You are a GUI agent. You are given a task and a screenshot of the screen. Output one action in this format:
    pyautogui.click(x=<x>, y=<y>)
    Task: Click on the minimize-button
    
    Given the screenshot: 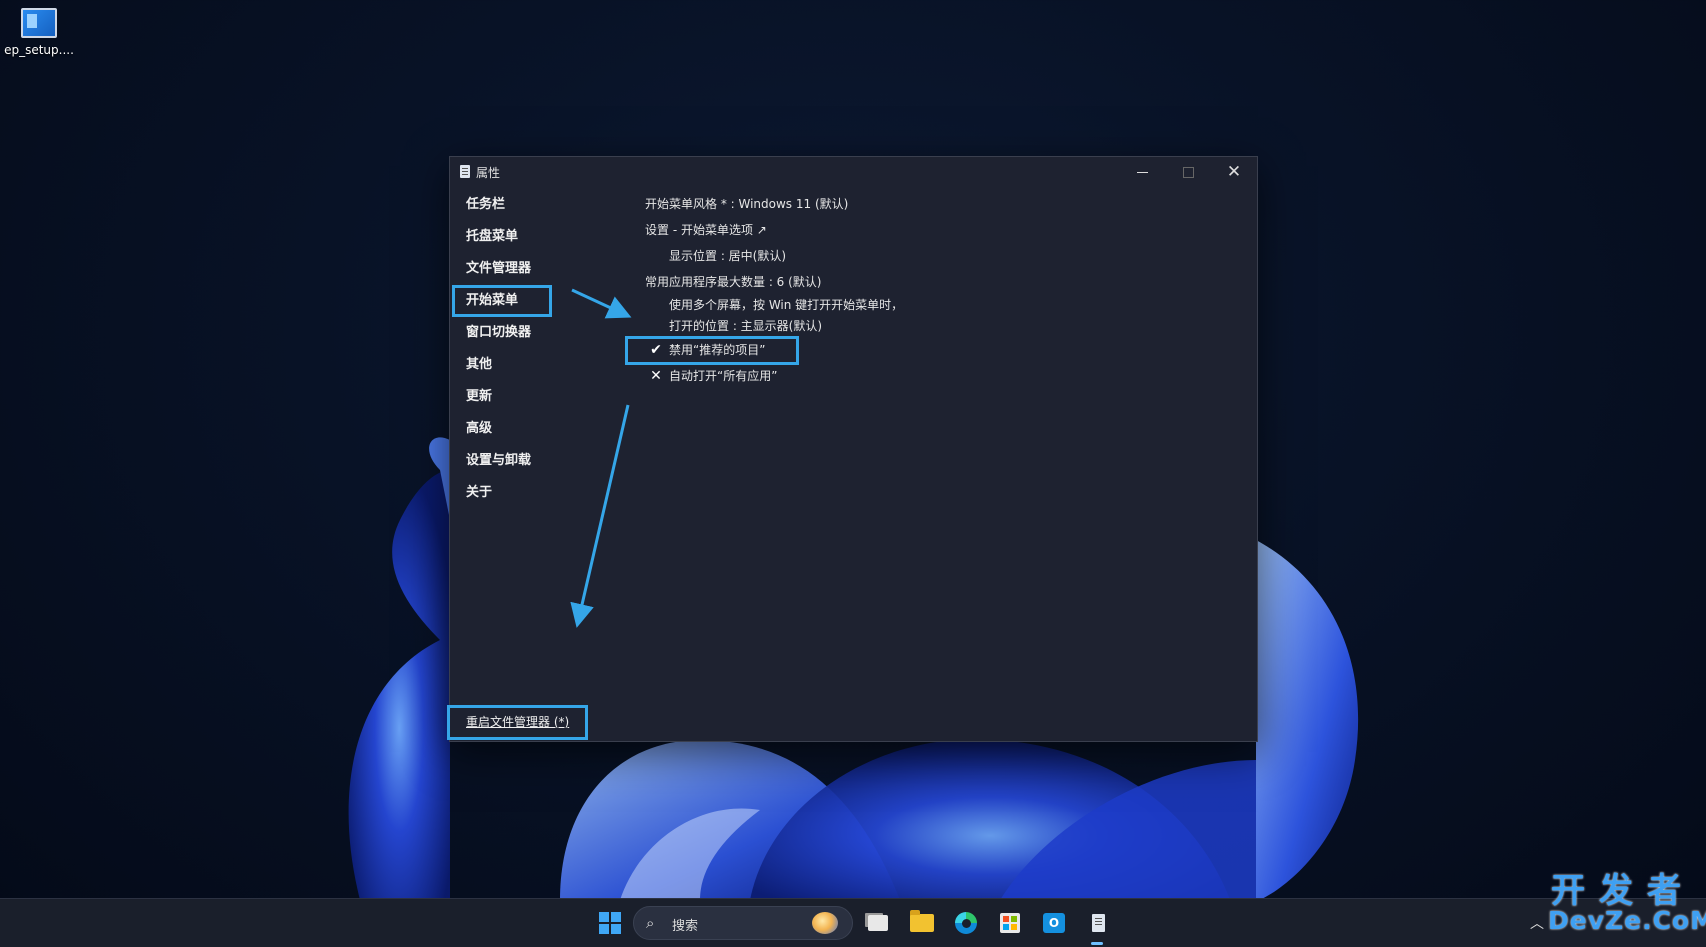 What is the action you would take?
    pyautogui.click(x=1142, y=172)
    